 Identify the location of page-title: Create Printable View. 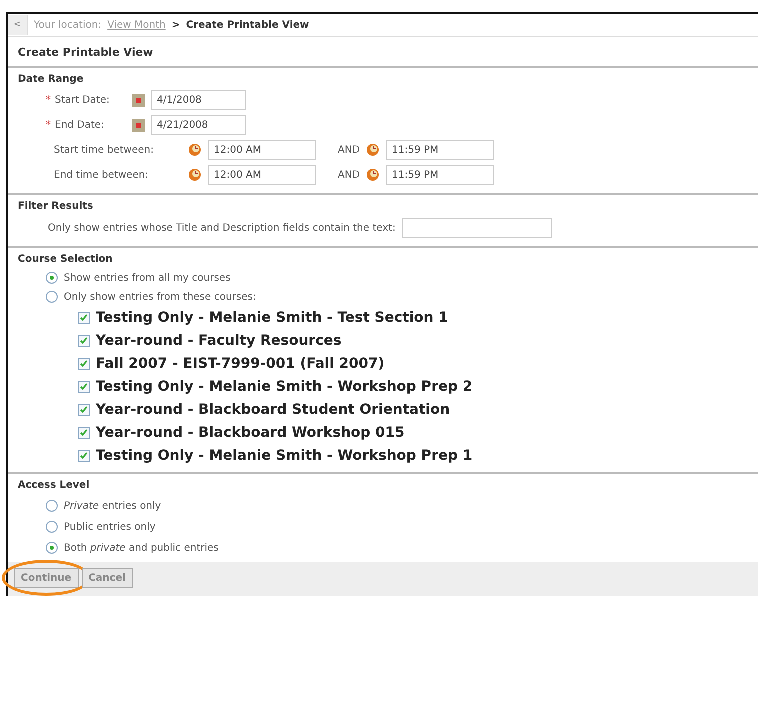
(383, 52).